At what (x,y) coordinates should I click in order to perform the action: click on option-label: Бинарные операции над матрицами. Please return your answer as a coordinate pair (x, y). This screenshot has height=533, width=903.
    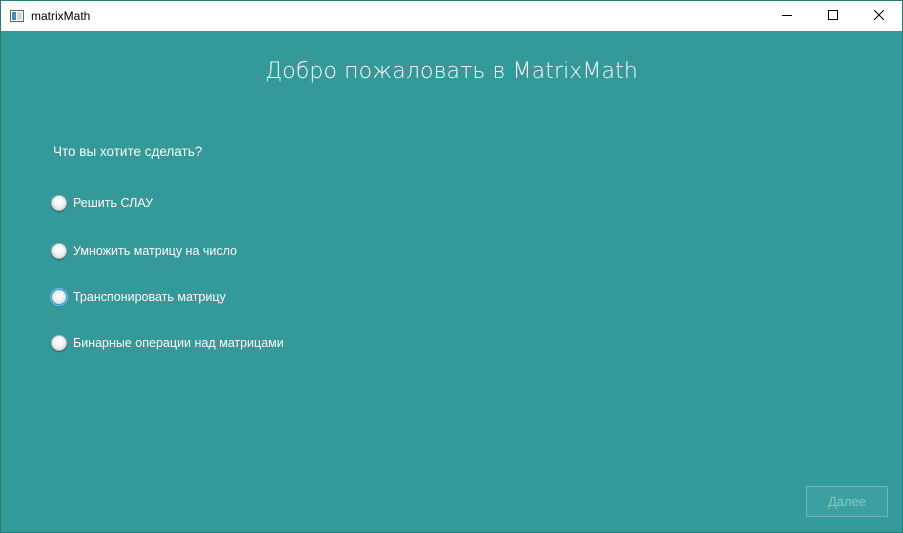
    Looking at the image, I should click on (178, 343).